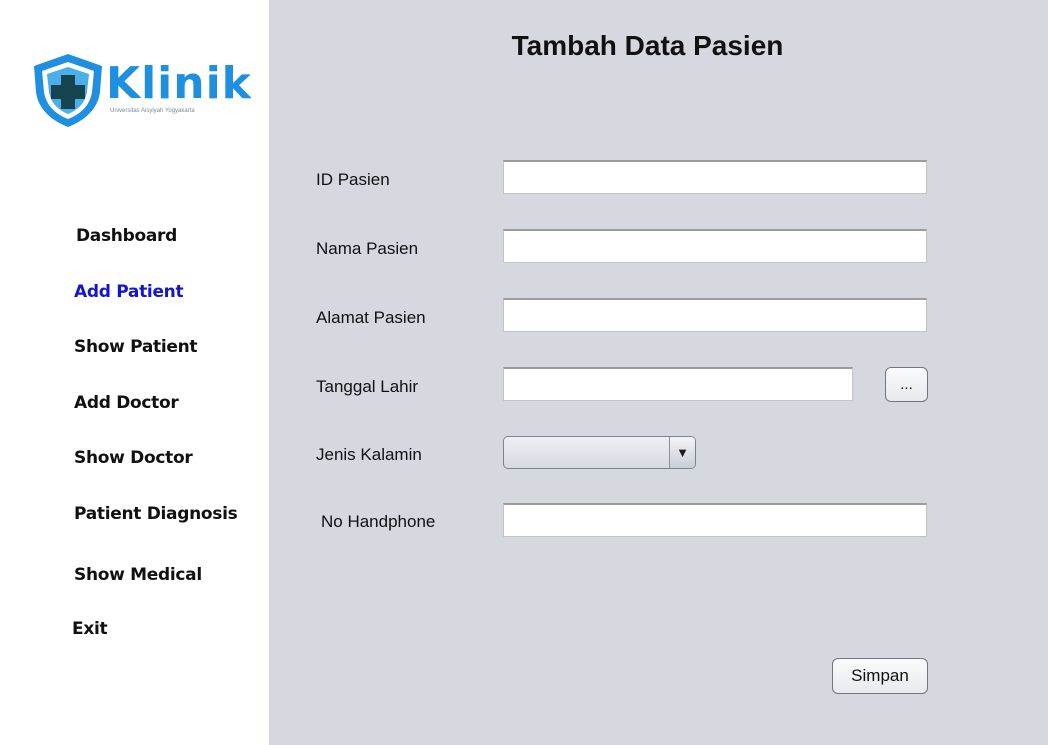 Image resolution: width=1048 pixels, height=745 pixels. What do you see at coordinates (378, 521) in the screenshot?
I see `no-handphone-label: No Handphone` at bounding box center [378, 521].